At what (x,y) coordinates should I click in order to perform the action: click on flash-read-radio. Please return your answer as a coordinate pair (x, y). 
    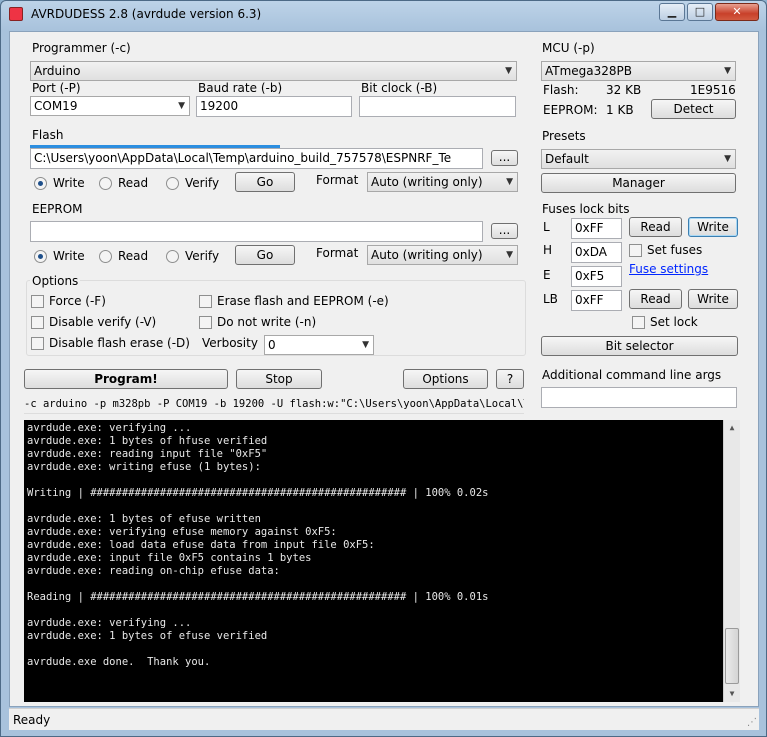
    Looking at the image, I should click on (105, 183).